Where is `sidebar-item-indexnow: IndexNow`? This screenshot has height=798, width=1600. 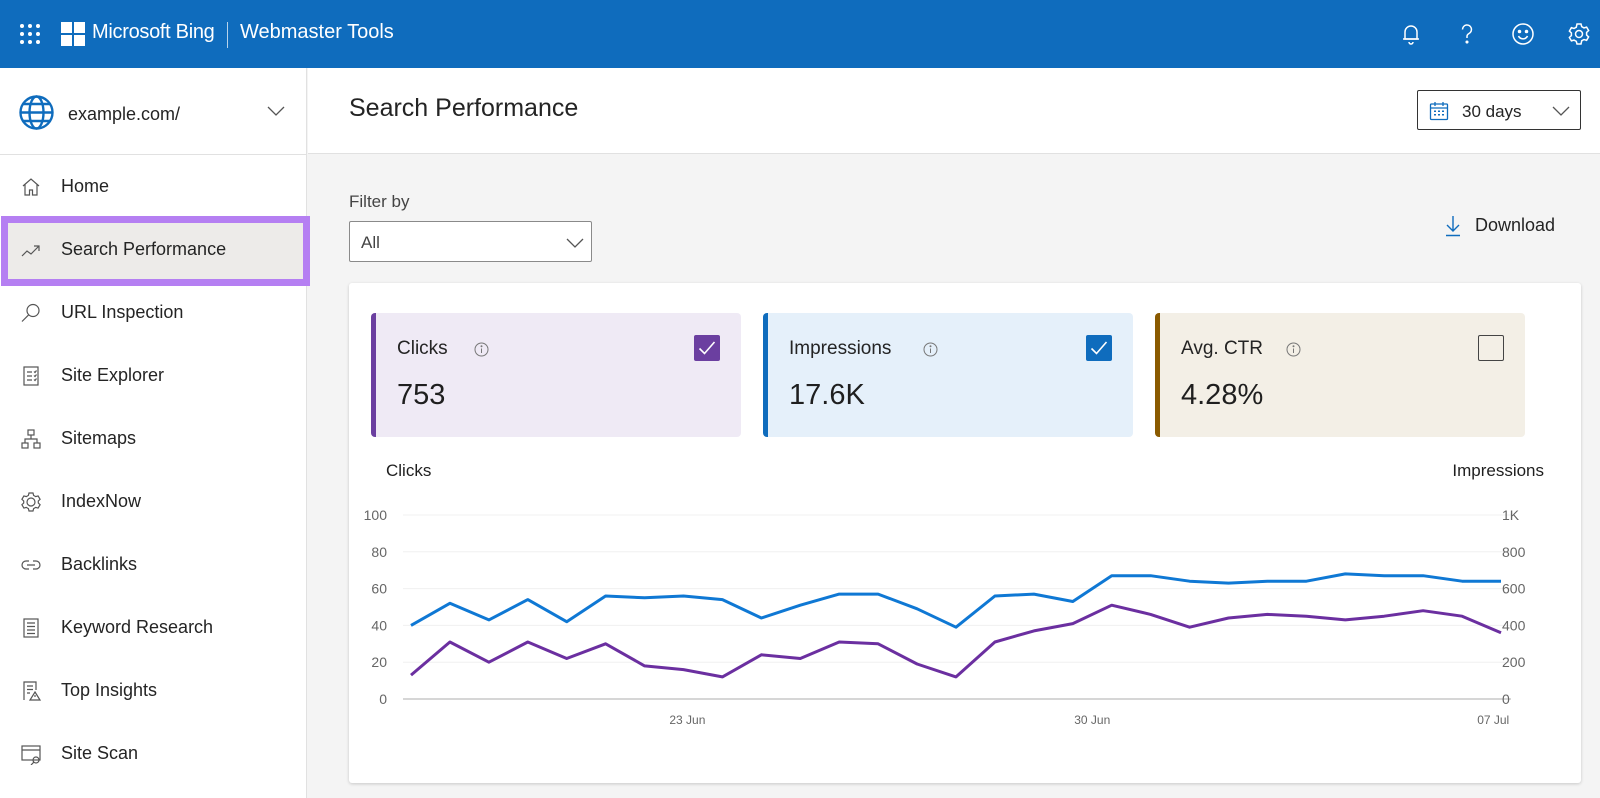
sidebar-item-indexnow: IndexNow is located at coordinates (153, 503).